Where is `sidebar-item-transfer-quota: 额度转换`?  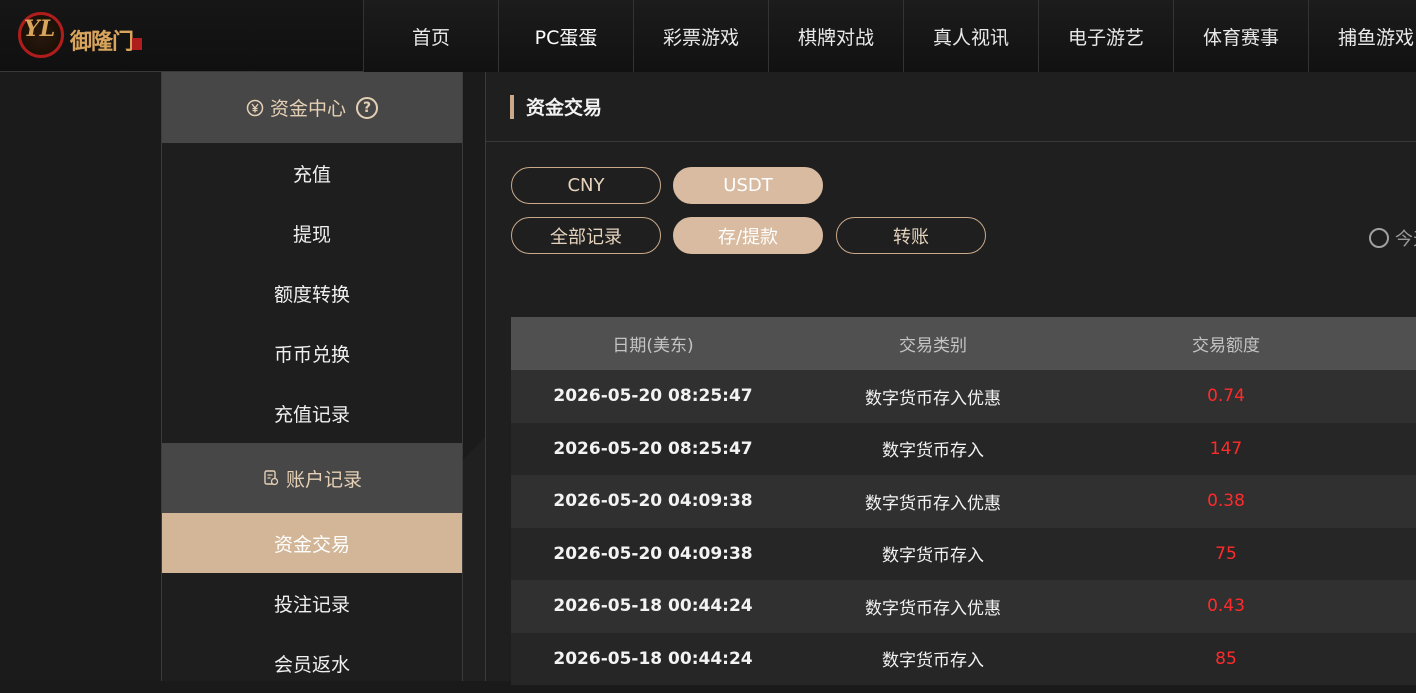 sidebar-item-transfer-quota: 额度转换 is located at coordinates (312, 293).